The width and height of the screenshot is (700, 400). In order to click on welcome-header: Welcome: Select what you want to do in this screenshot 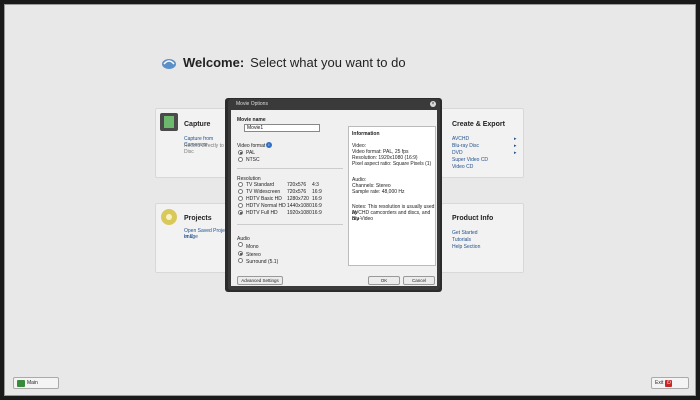, I will do `click(283, 62)`.